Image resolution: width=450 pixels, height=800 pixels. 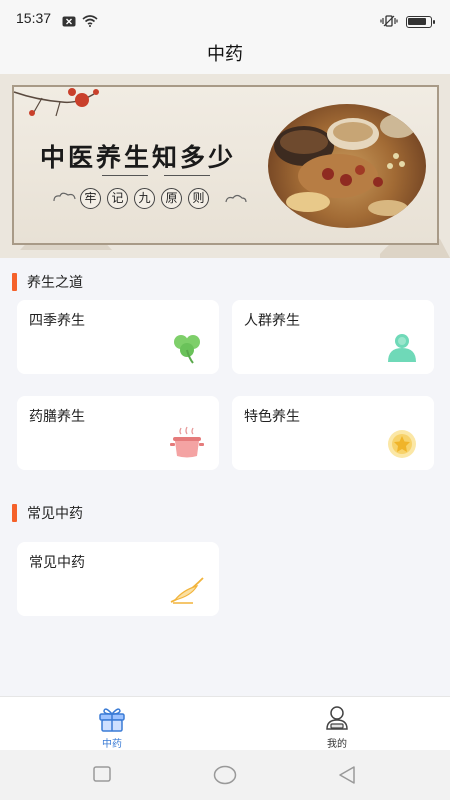 What do you see at coordinates (171, 198) in the screenshot?
I see `banner-subtitle-char: 原` at bounding box center [171, 198].